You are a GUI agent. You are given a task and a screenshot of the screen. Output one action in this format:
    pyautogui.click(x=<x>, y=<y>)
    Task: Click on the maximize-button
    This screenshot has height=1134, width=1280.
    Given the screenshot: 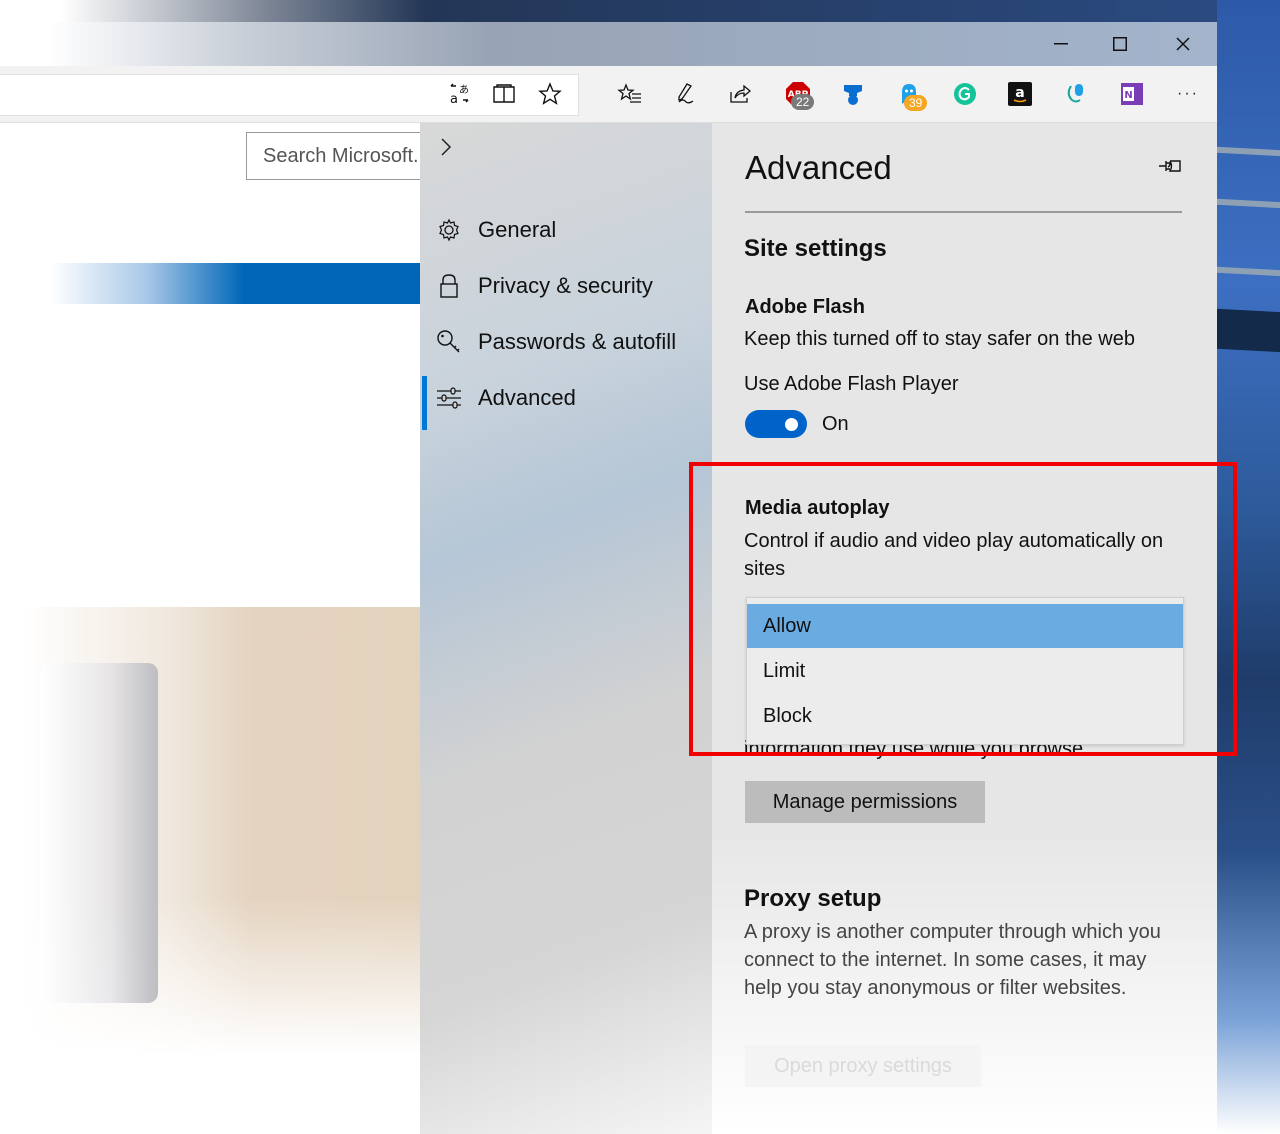 What is the action you would take?
    pyautogui.click(x=1120, y=44)
    